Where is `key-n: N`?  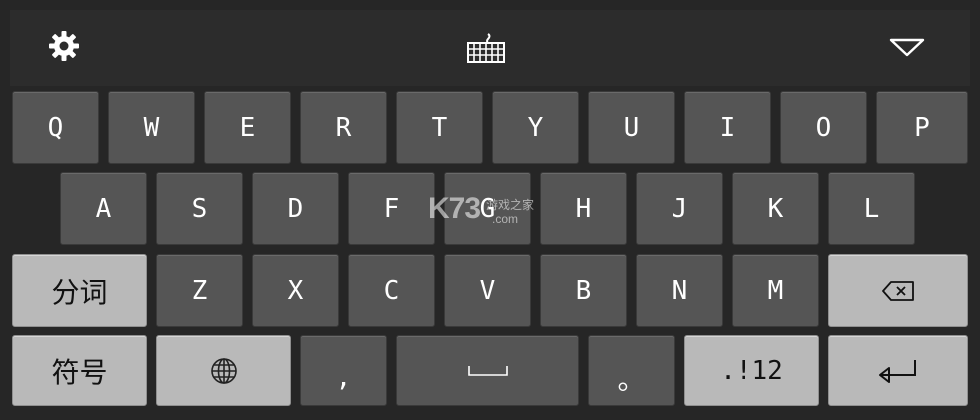 key-n: N is located at coordinates (679, 290).